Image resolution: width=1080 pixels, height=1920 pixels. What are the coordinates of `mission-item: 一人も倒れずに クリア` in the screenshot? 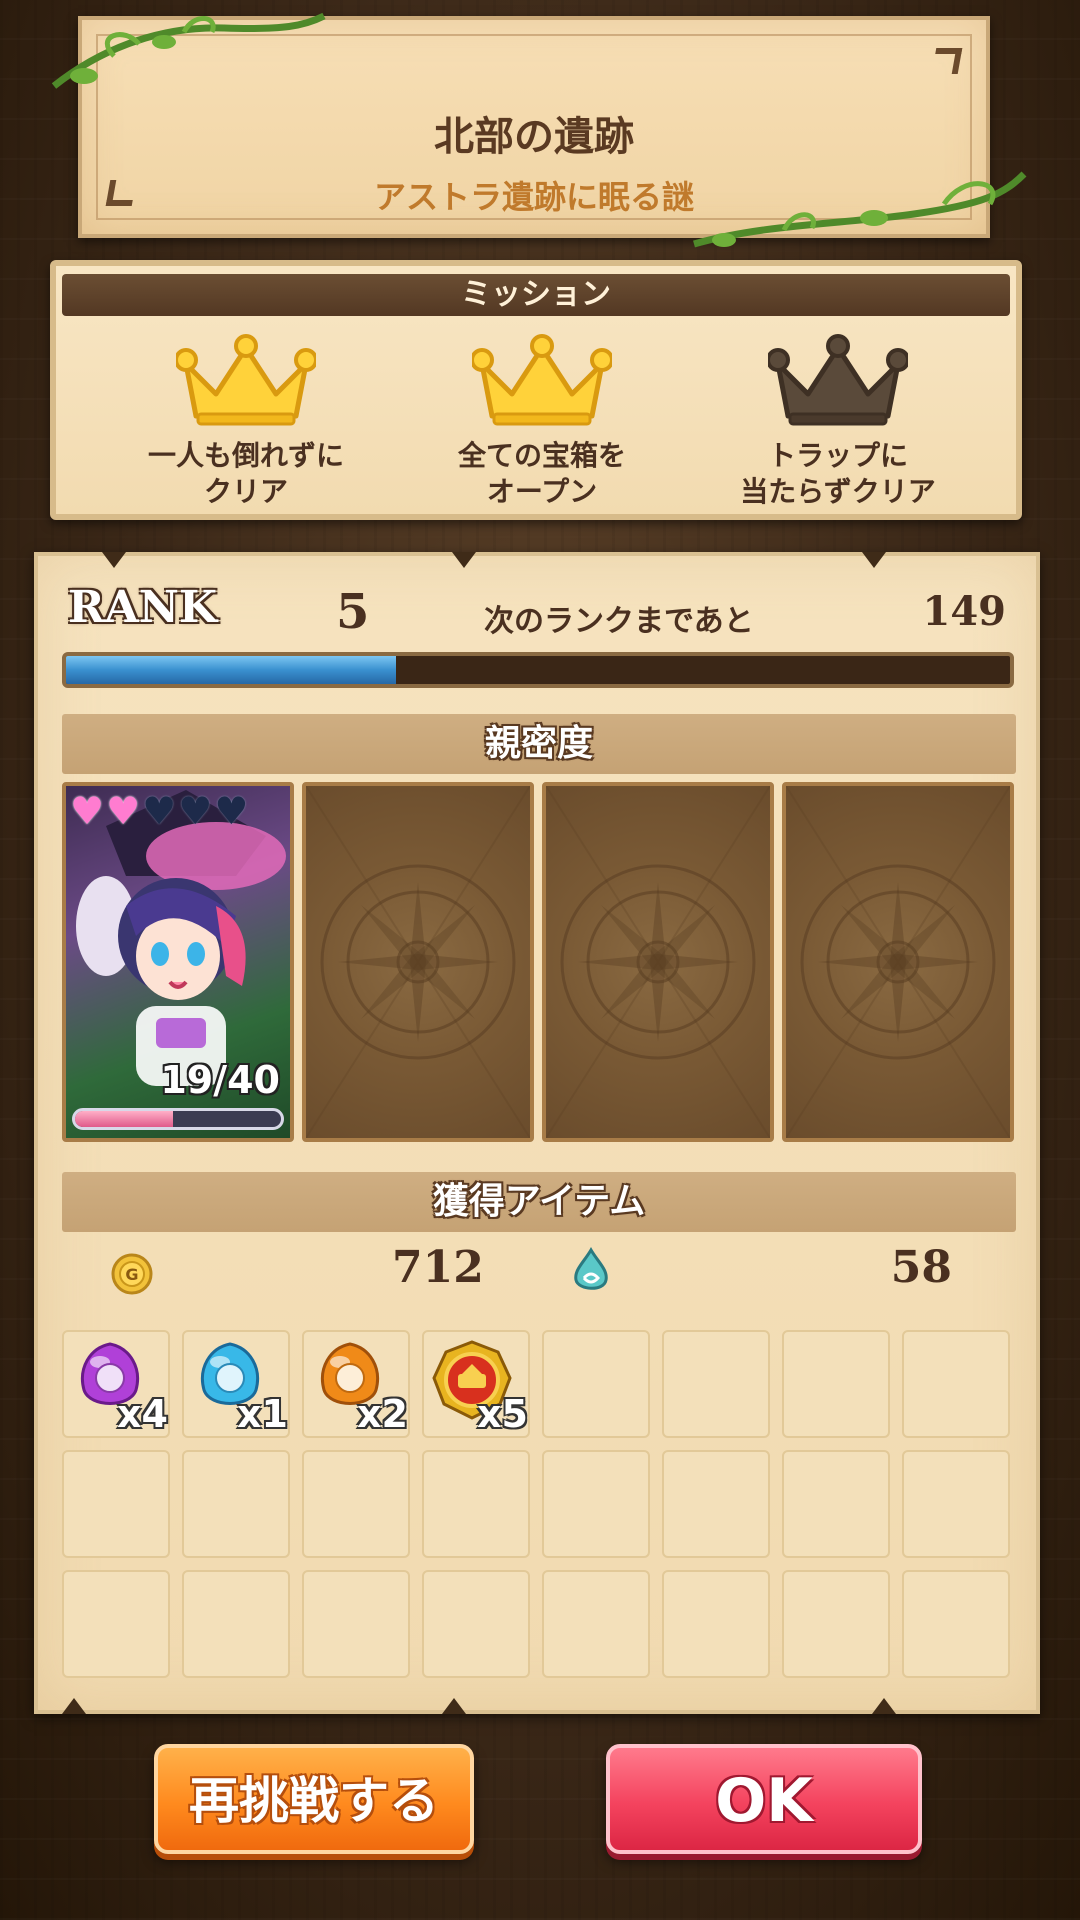 It's located at (246, 422).